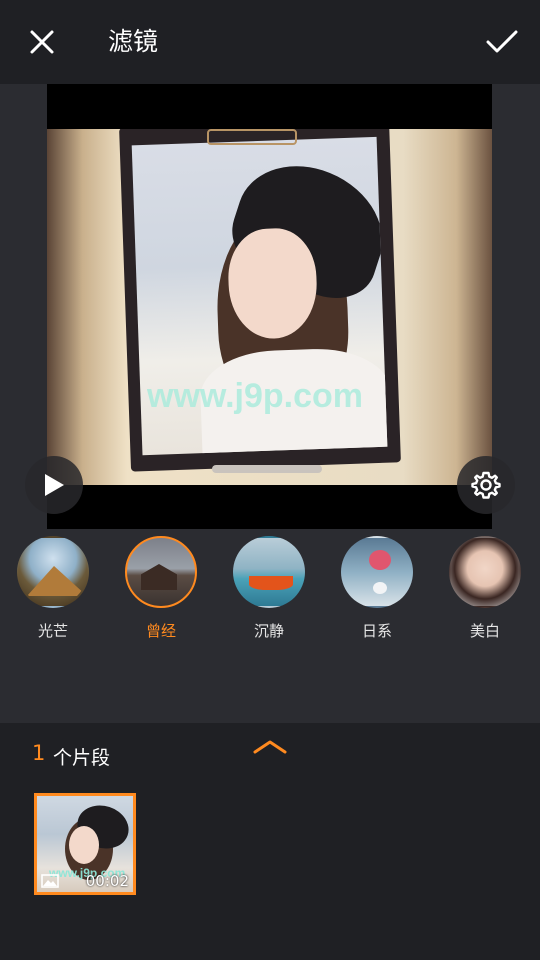  I want to click on settings-button, so click(486, 485).